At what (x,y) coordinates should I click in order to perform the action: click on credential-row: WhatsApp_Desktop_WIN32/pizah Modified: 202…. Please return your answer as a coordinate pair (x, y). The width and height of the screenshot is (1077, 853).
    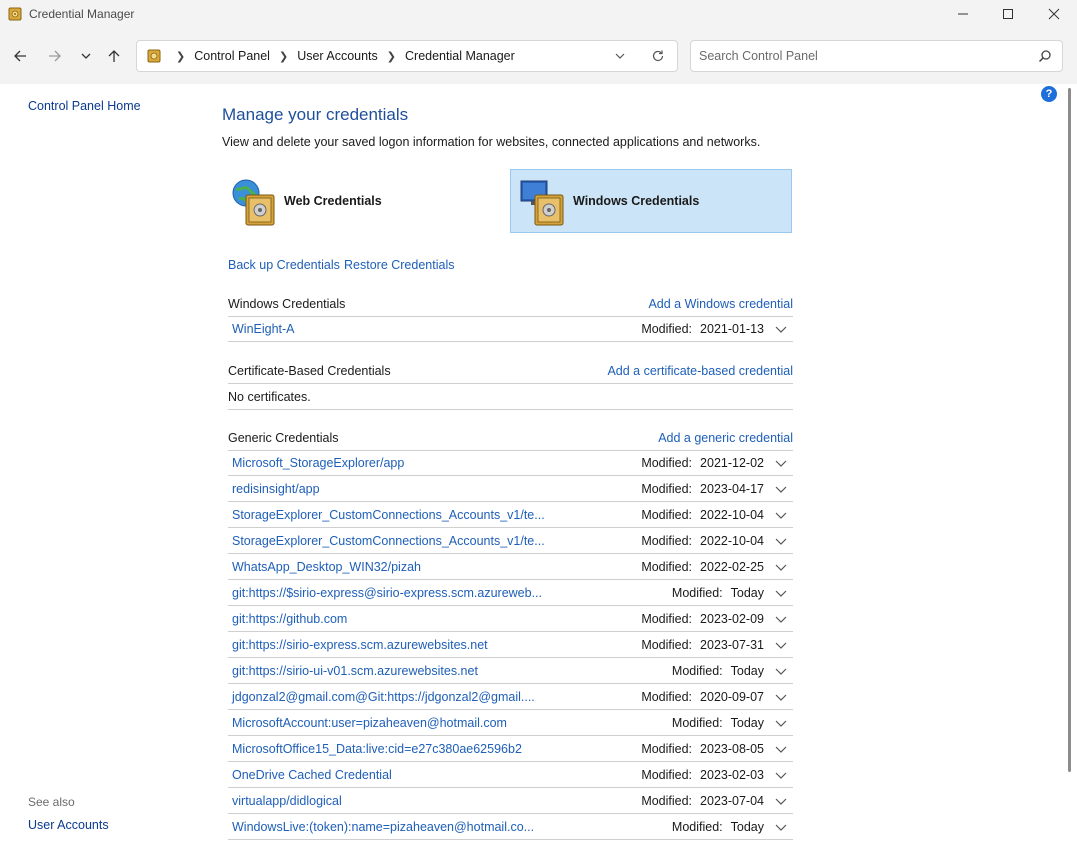
    Looking at the image, I should click on (510, 567).